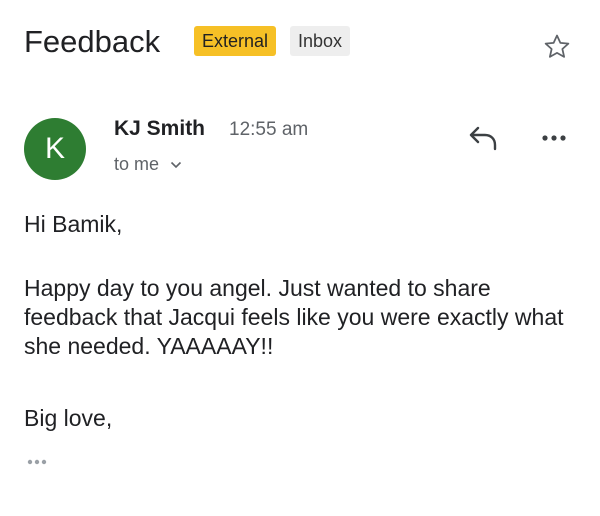 This screenshot has height=516, width=600. What do you see at coordinates (176, 165) in the screenshot?
I see `chevron-down-icon` at bounding box center [176, 165].